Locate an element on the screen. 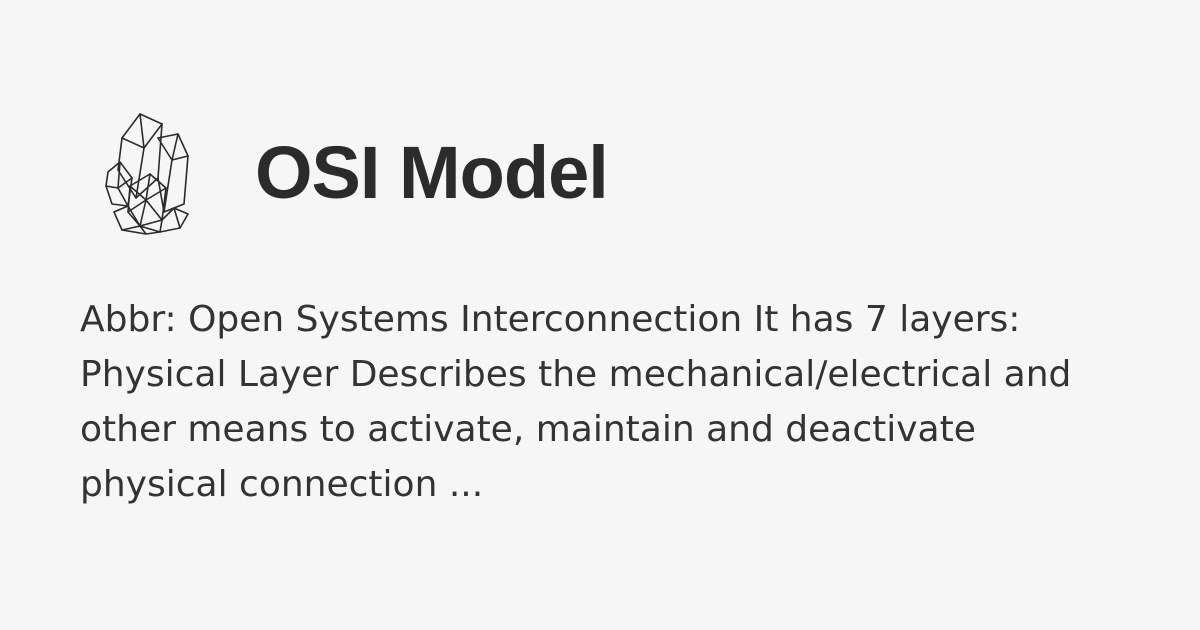  page-title: OSI Model is located at coordinates (432, 172).